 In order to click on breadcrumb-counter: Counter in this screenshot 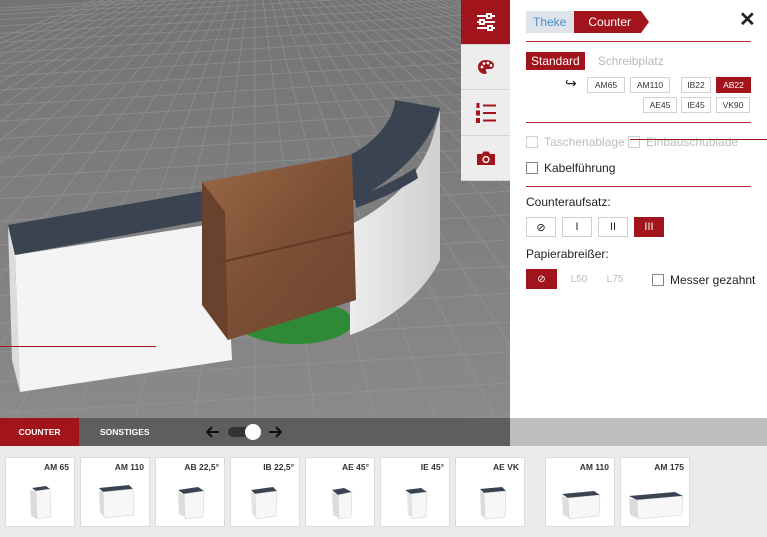, I will do `click(611, 22)`.